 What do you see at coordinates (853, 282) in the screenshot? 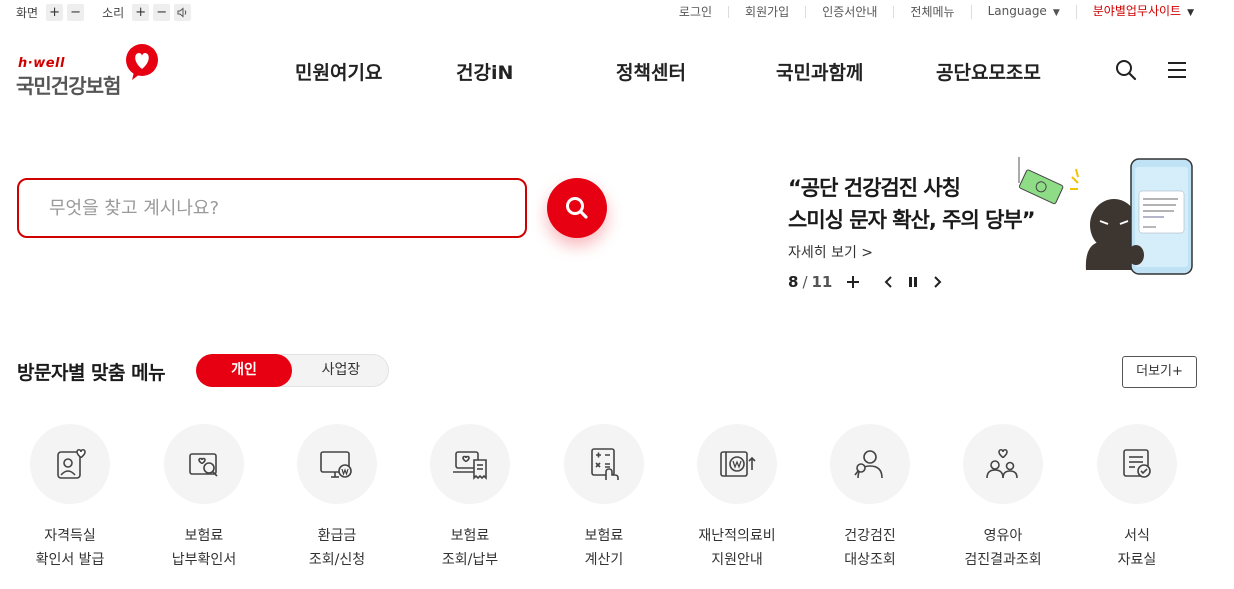
I see `plus-icon` at bounding box center [853, 282].